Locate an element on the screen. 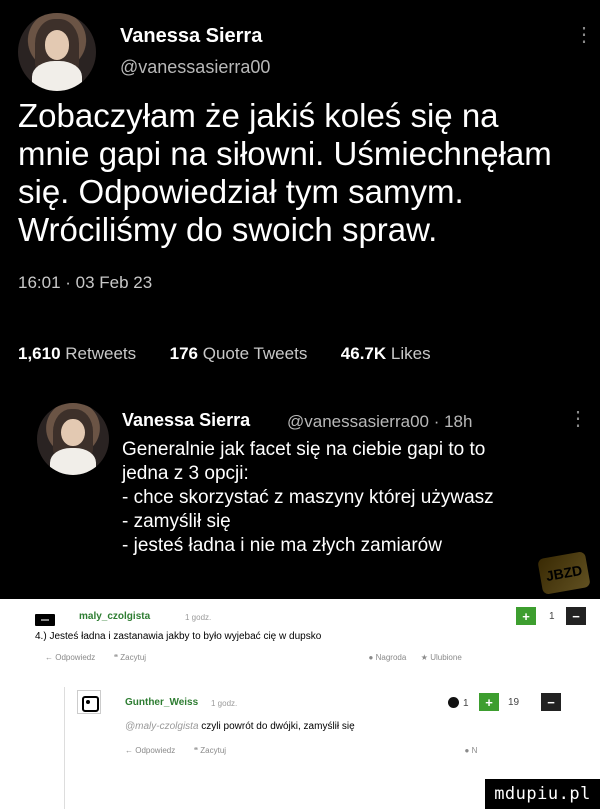  reply-author-handle: @vanessasierra00 · 18h is located at coordinates (379, 422).